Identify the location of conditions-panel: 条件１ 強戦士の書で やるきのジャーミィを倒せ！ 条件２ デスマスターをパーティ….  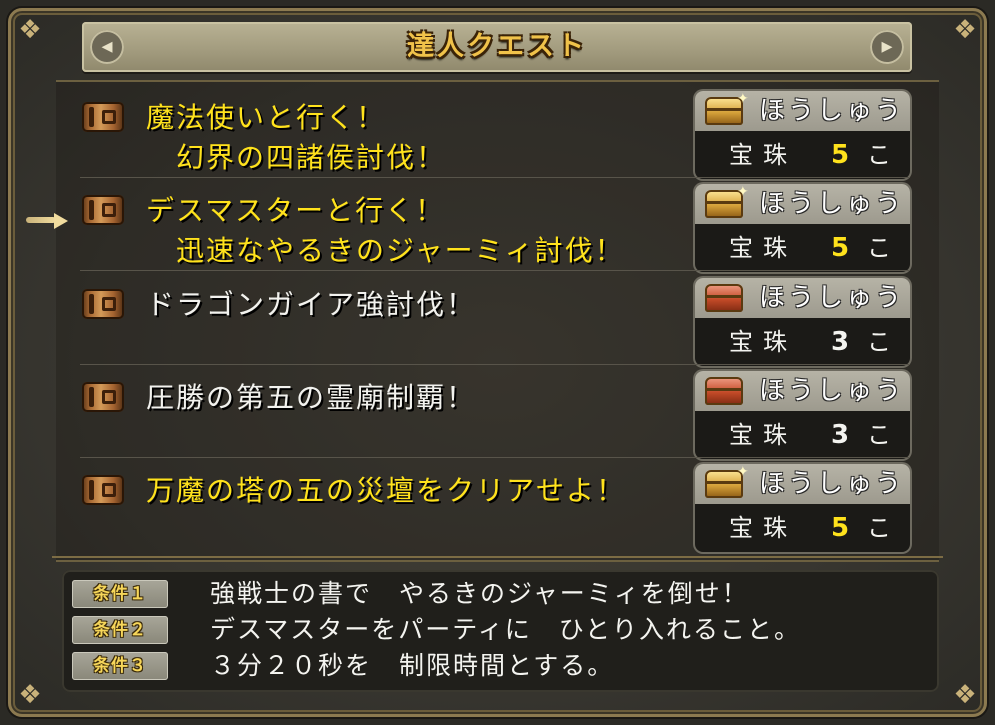
(500, 631).